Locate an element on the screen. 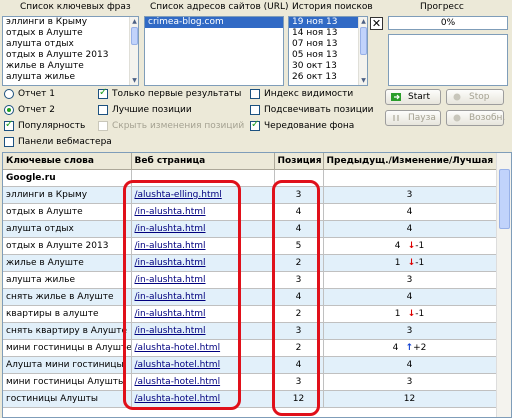 The height and width of the screenshot is (418, 512). clear-history-close-icon: ✕ is located at coordinates (376, 23).